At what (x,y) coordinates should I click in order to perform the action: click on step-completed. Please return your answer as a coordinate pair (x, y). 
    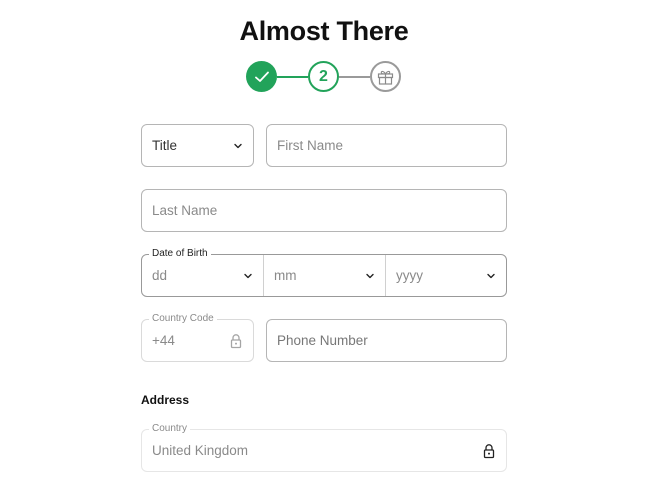
    Looking at the image, I should click on (261, 76).